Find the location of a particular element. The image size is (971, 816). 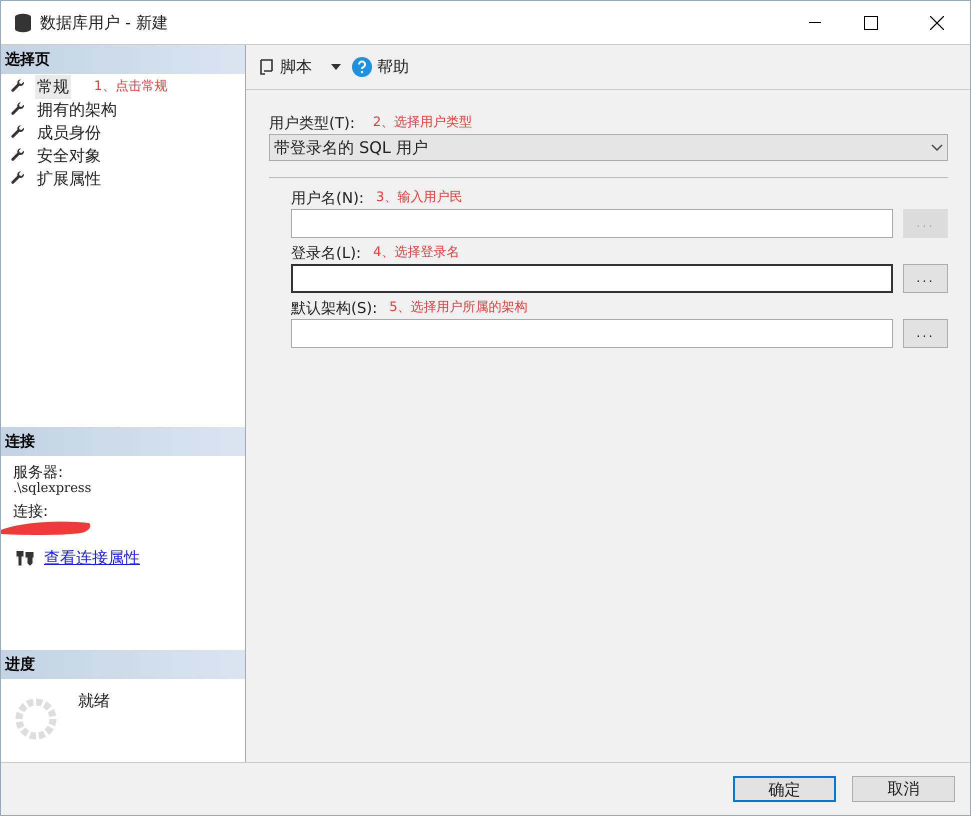

annotation: 2、选择用户类型 is located at coordinates (422, 123).